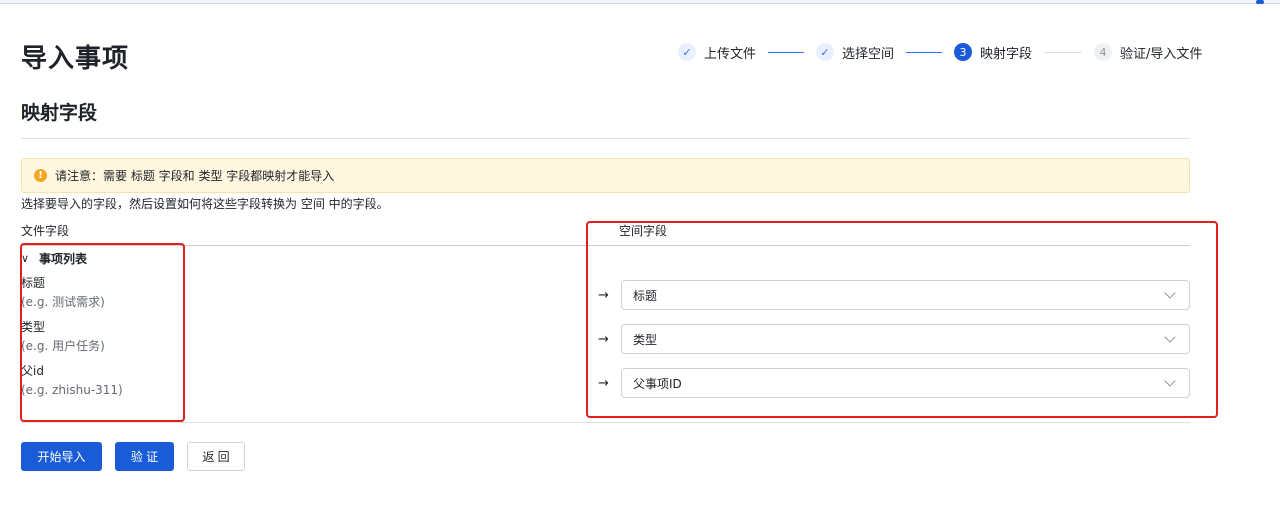  What do you see at coordinates (1006, 54) in the screenshot?
I see `step-label: 映射字段` at bounding box center [1006, 54].